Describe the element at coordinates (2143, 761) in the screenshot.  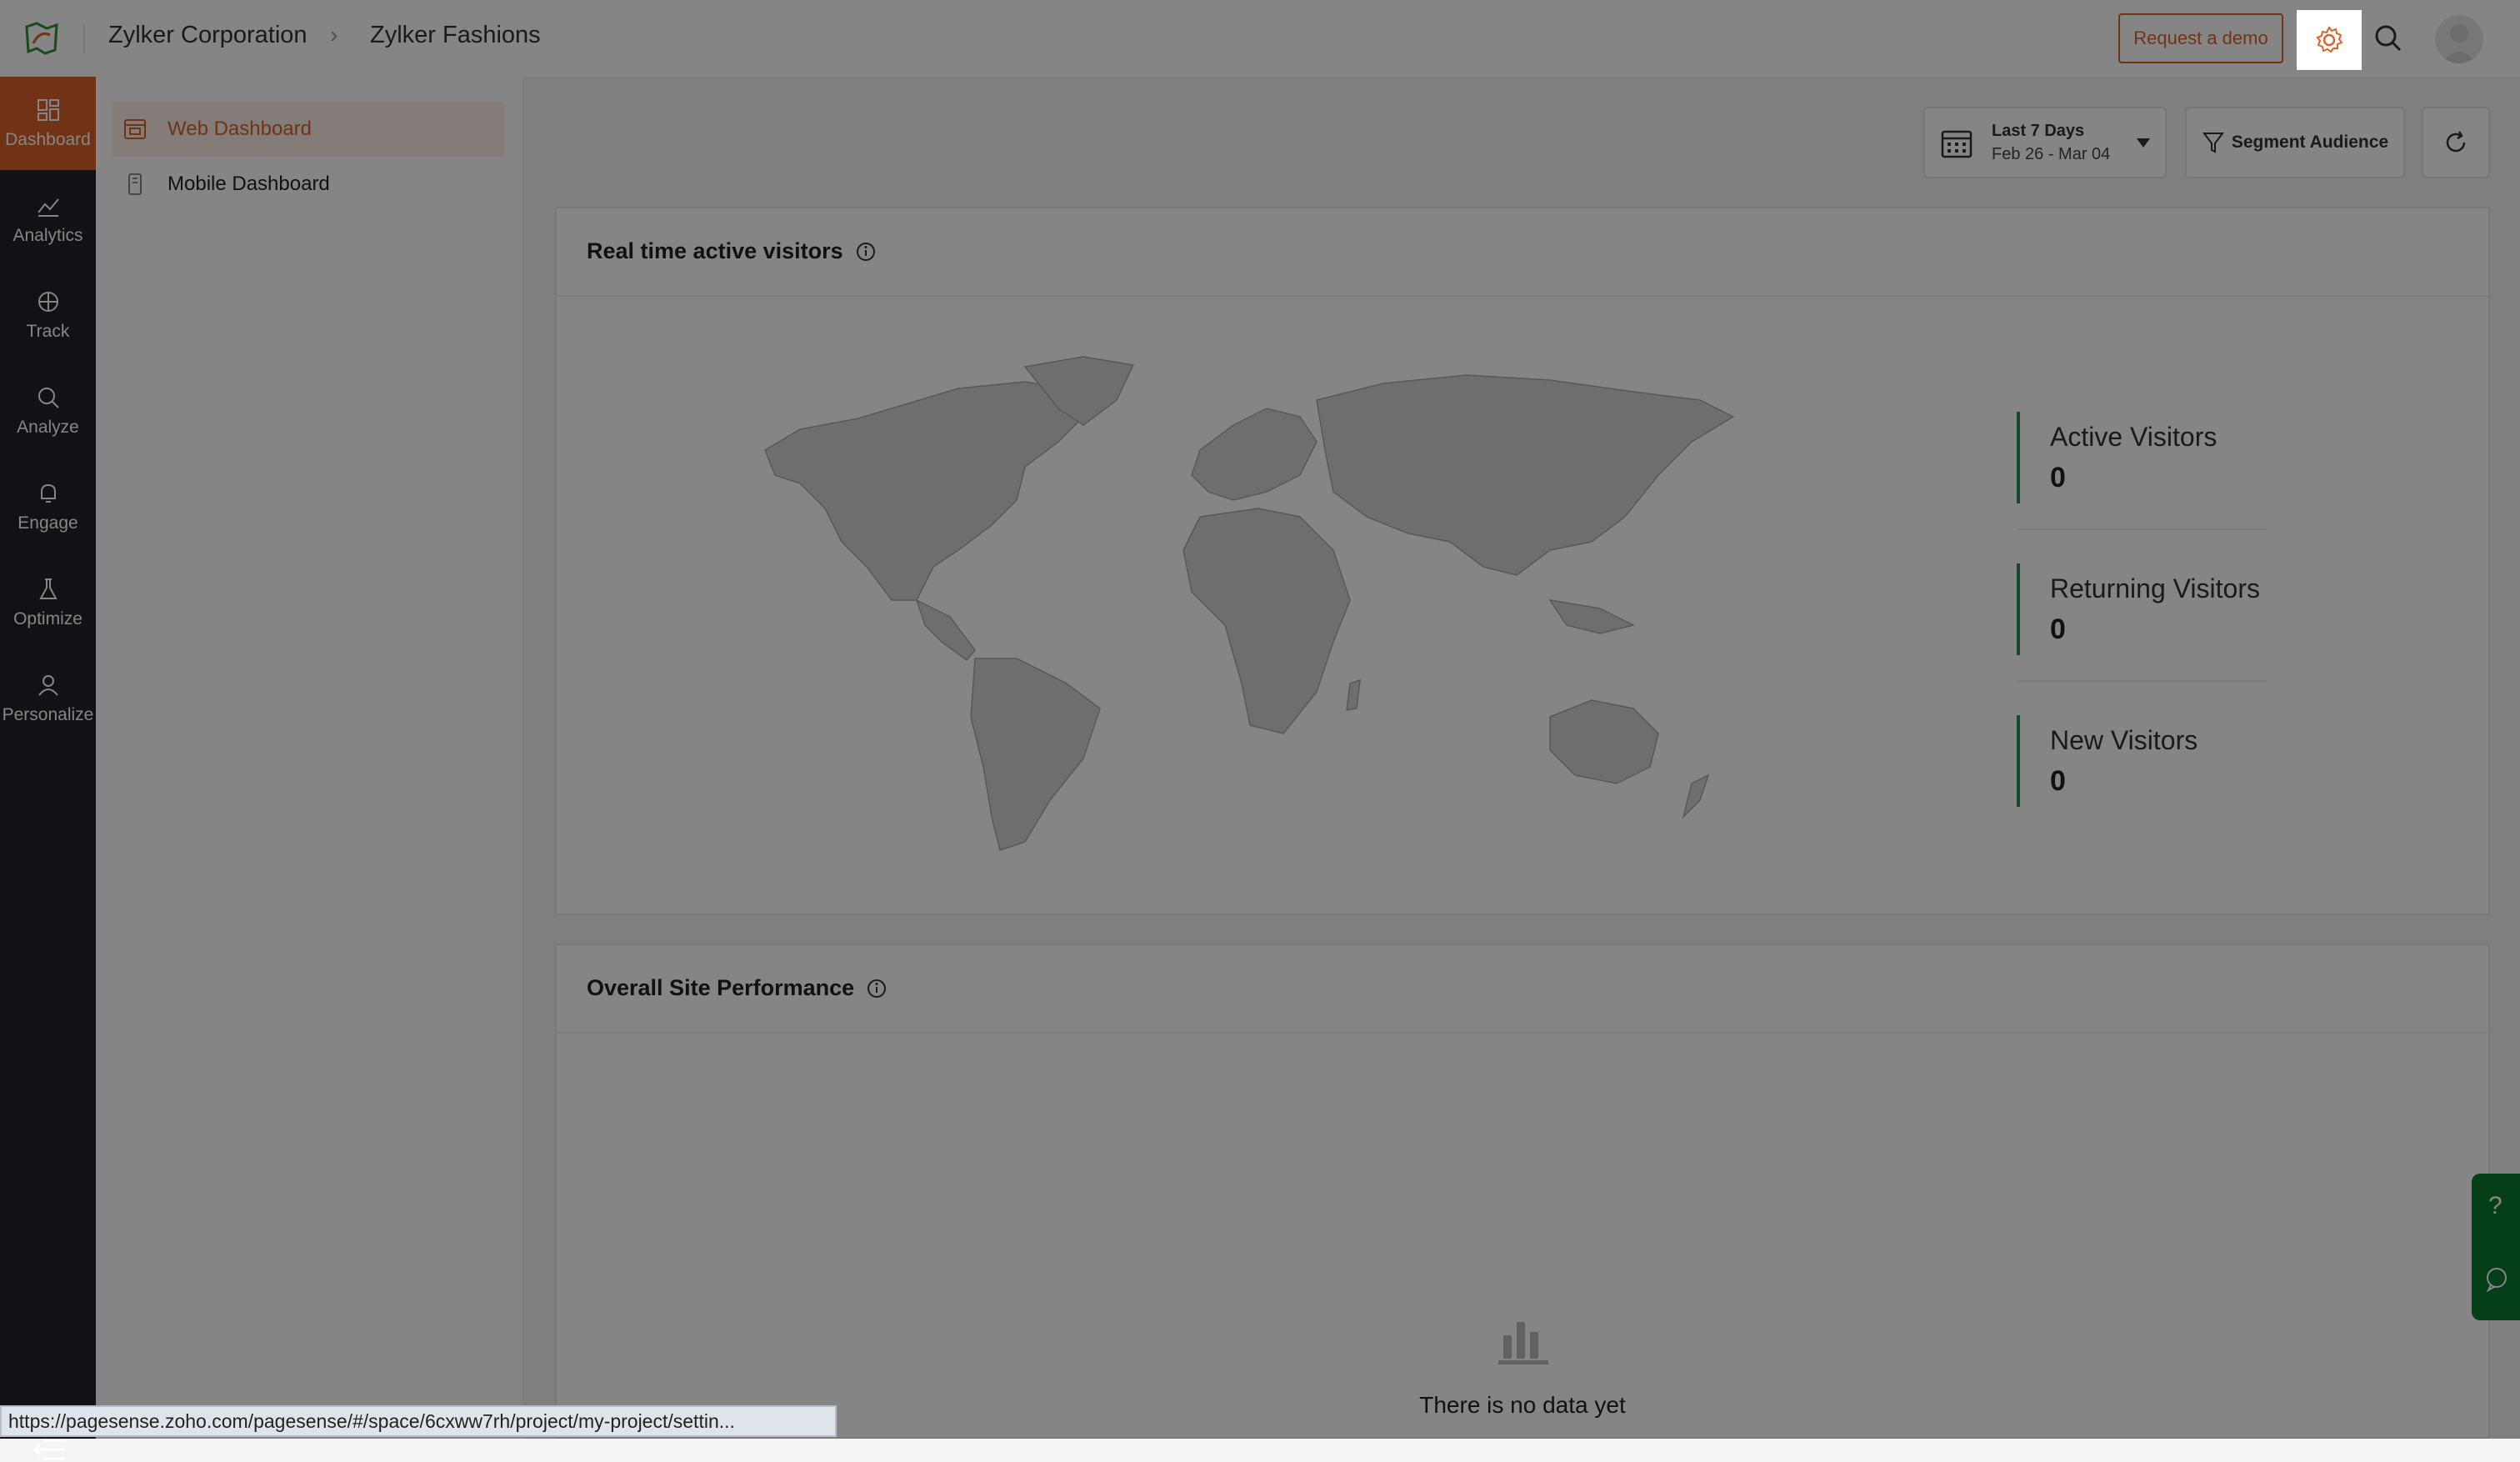
I see `new-visitors-stat: New Visitors 0` at that location.